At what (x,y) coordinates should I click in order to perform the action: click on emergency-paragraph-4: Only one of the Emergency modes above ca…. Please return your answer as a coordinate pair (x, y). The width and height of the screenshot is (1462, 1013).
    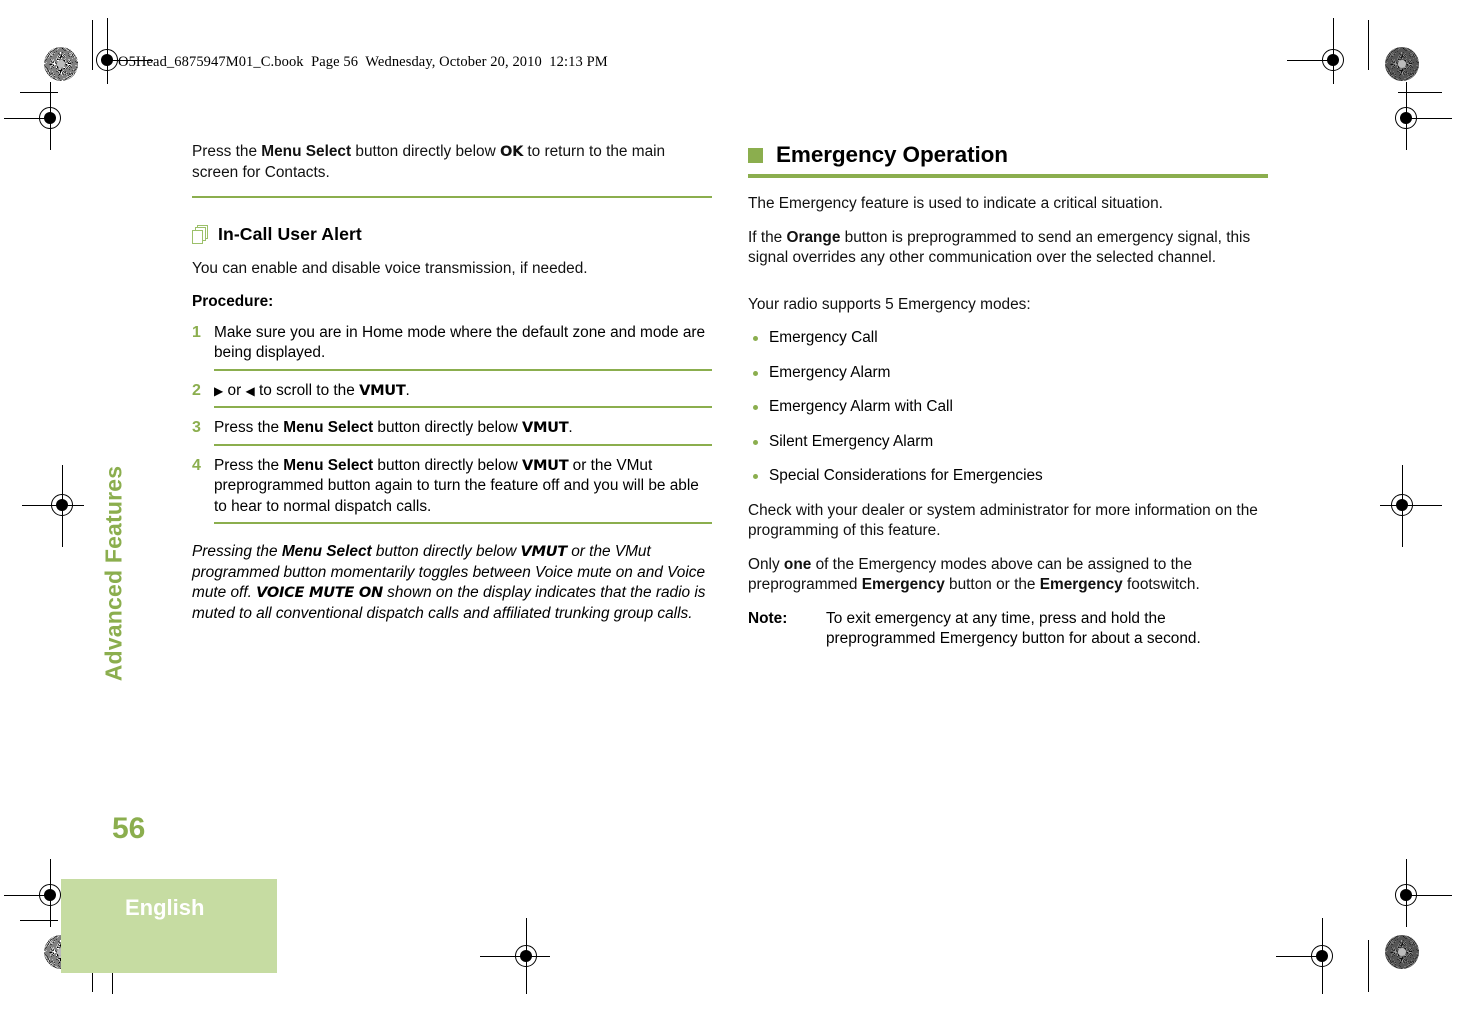
    Looking at the image, I should click on (1008, 575).